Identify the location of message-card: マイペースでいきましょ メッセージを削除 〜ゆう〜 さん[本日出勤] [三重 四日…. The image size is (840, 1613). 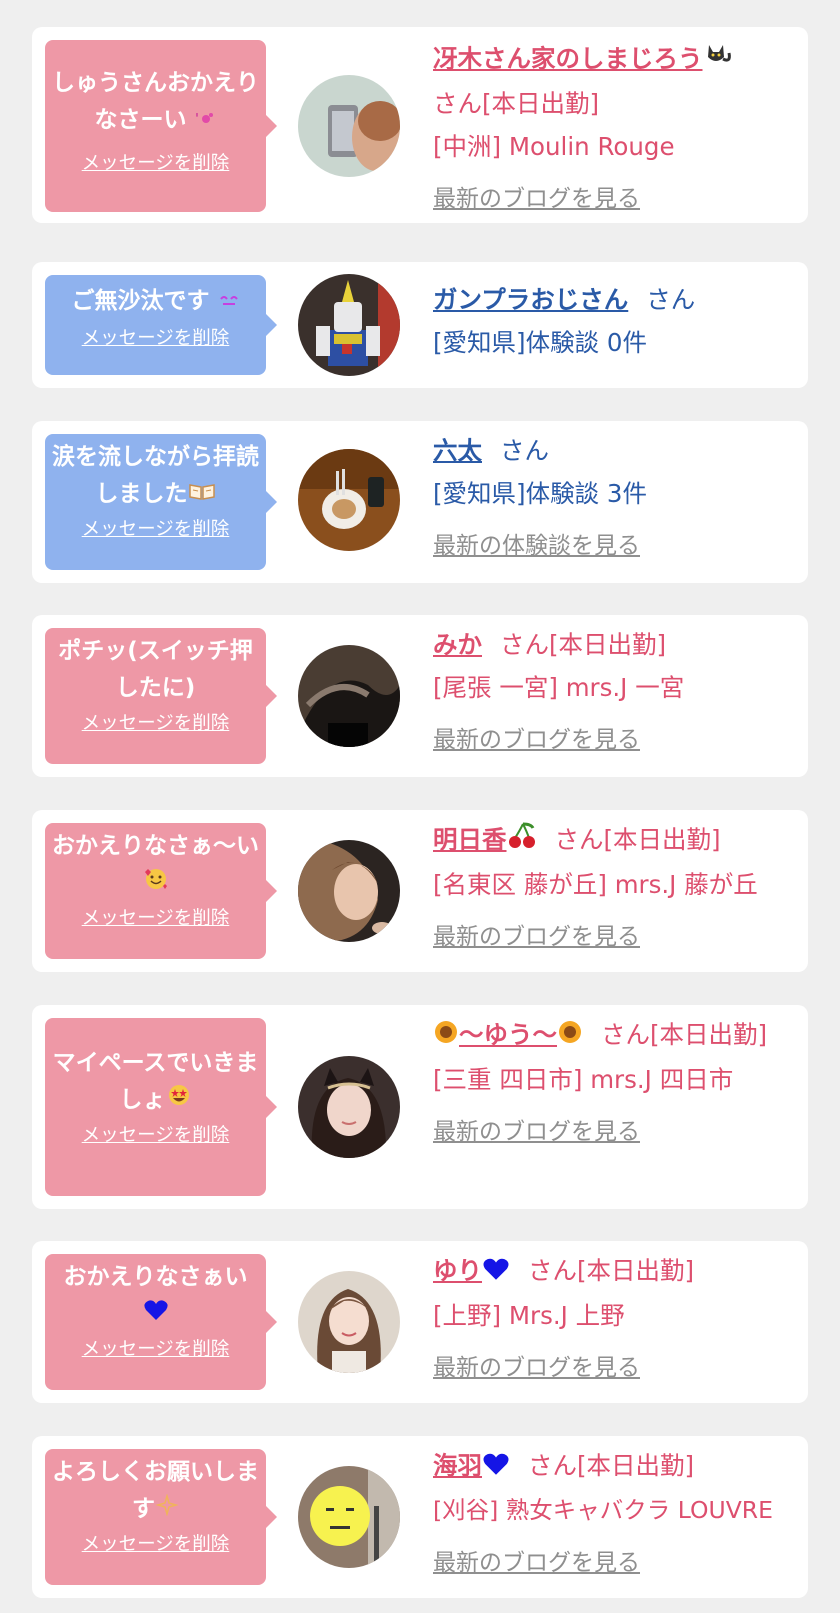
(420, 1107).